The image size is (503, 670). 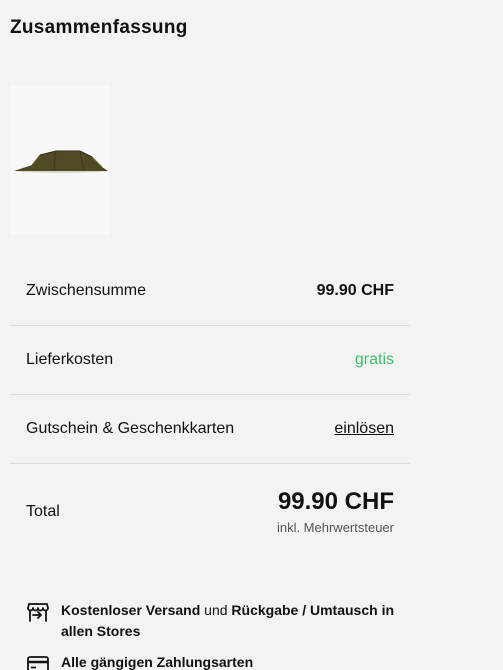 What do you see at coordinates (99, 27) in the screenshot?
I see `summary-title: Zusammenfassung` at bounding box center [99, 27].